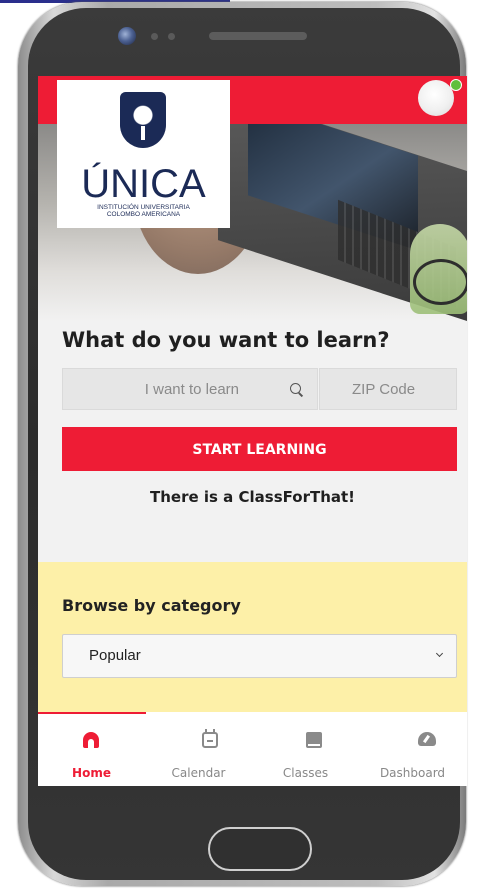 The image size is (477, 889). I want to click on dashboard-icon, so click(427, 739).